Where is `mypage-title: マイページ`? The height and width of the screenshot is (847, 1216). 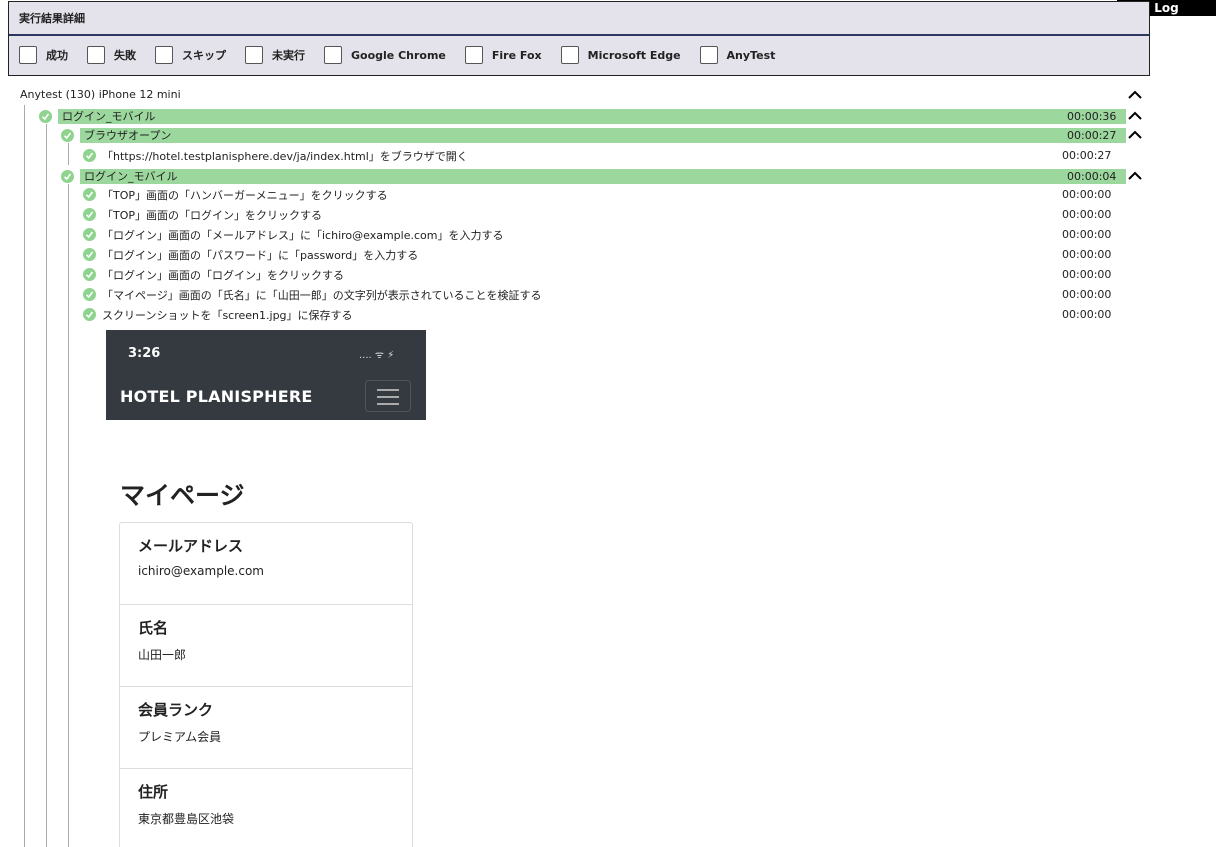 mypage-title: マイページ is located at coordinates (182, 495).